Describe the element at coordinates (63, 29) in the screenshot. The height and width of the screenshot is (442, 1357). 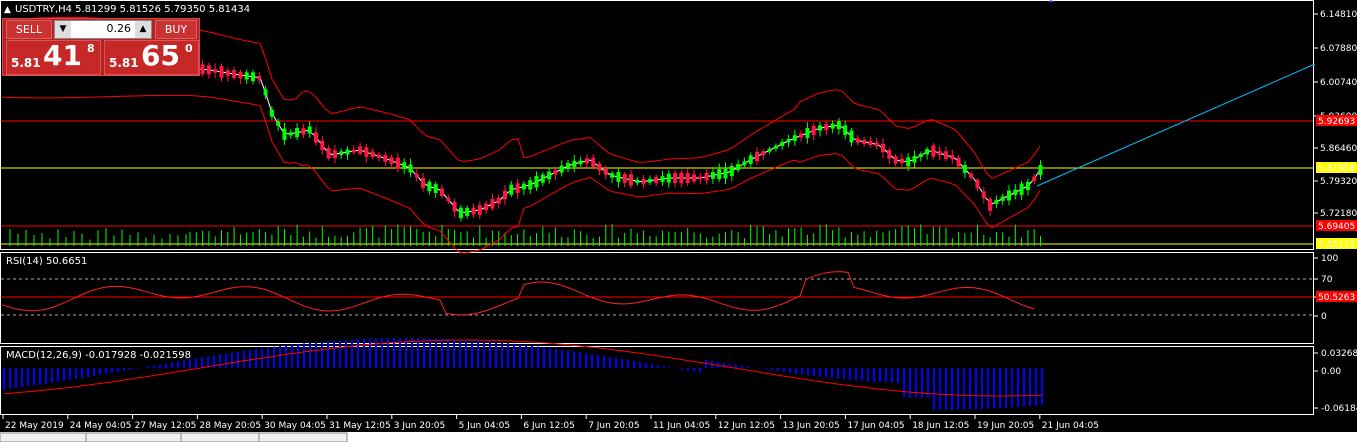
I see `lot-decrease-icon: ▼` at that location.